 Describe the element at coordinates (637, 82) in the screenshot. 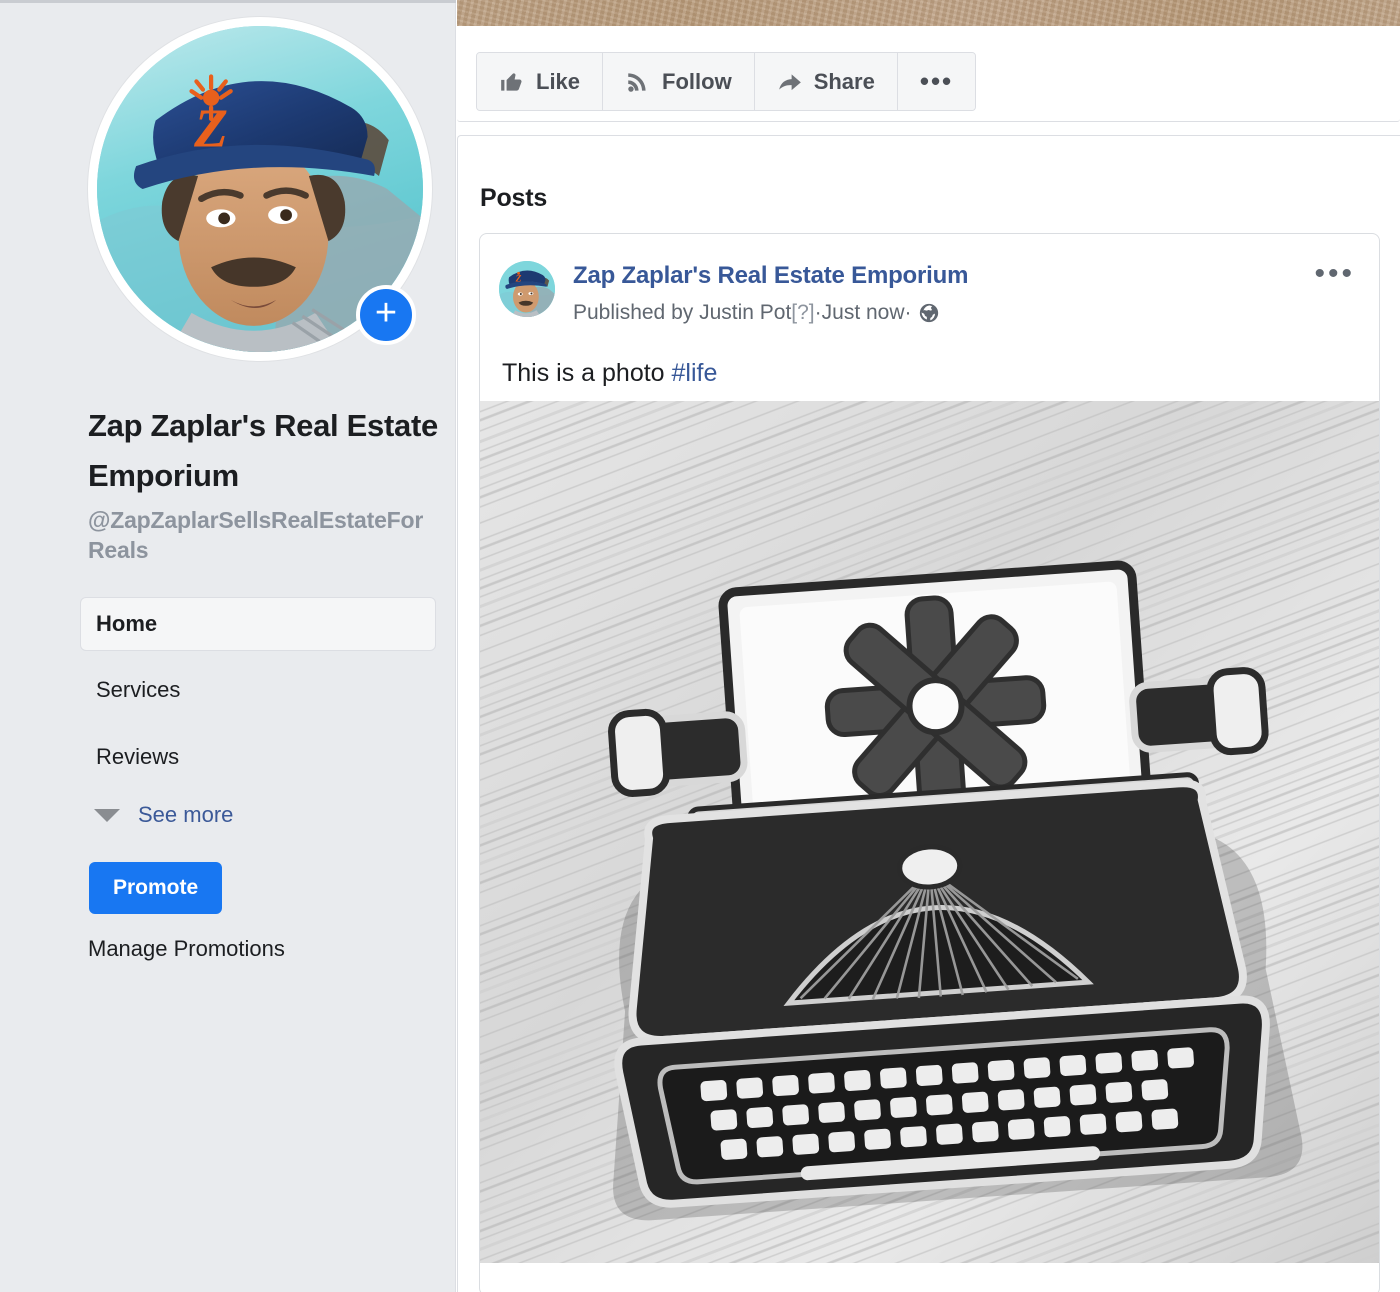

I see `rss-follow-icon` at that location.